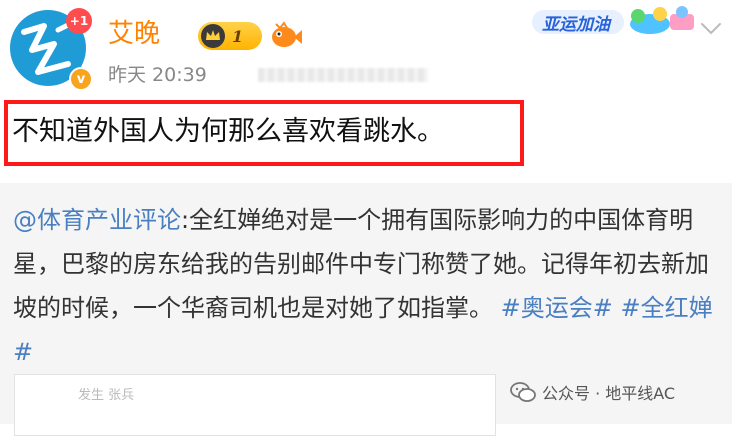  What do you see at coordinates (576, 25) in the screenshot?
I see `event-banner-label: 亚运加油` at bounding box center [576, 25].